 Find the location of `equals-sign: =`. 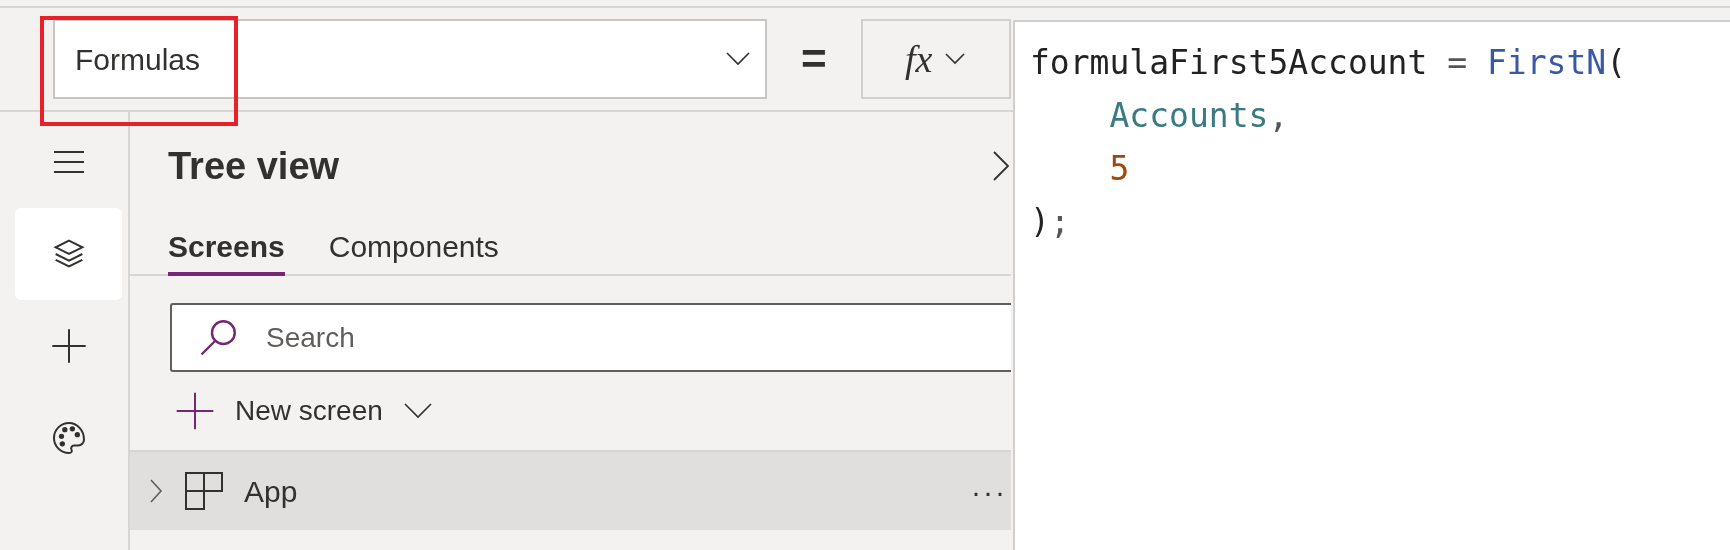

equals-sign: = is located at coordinates (814, 59).